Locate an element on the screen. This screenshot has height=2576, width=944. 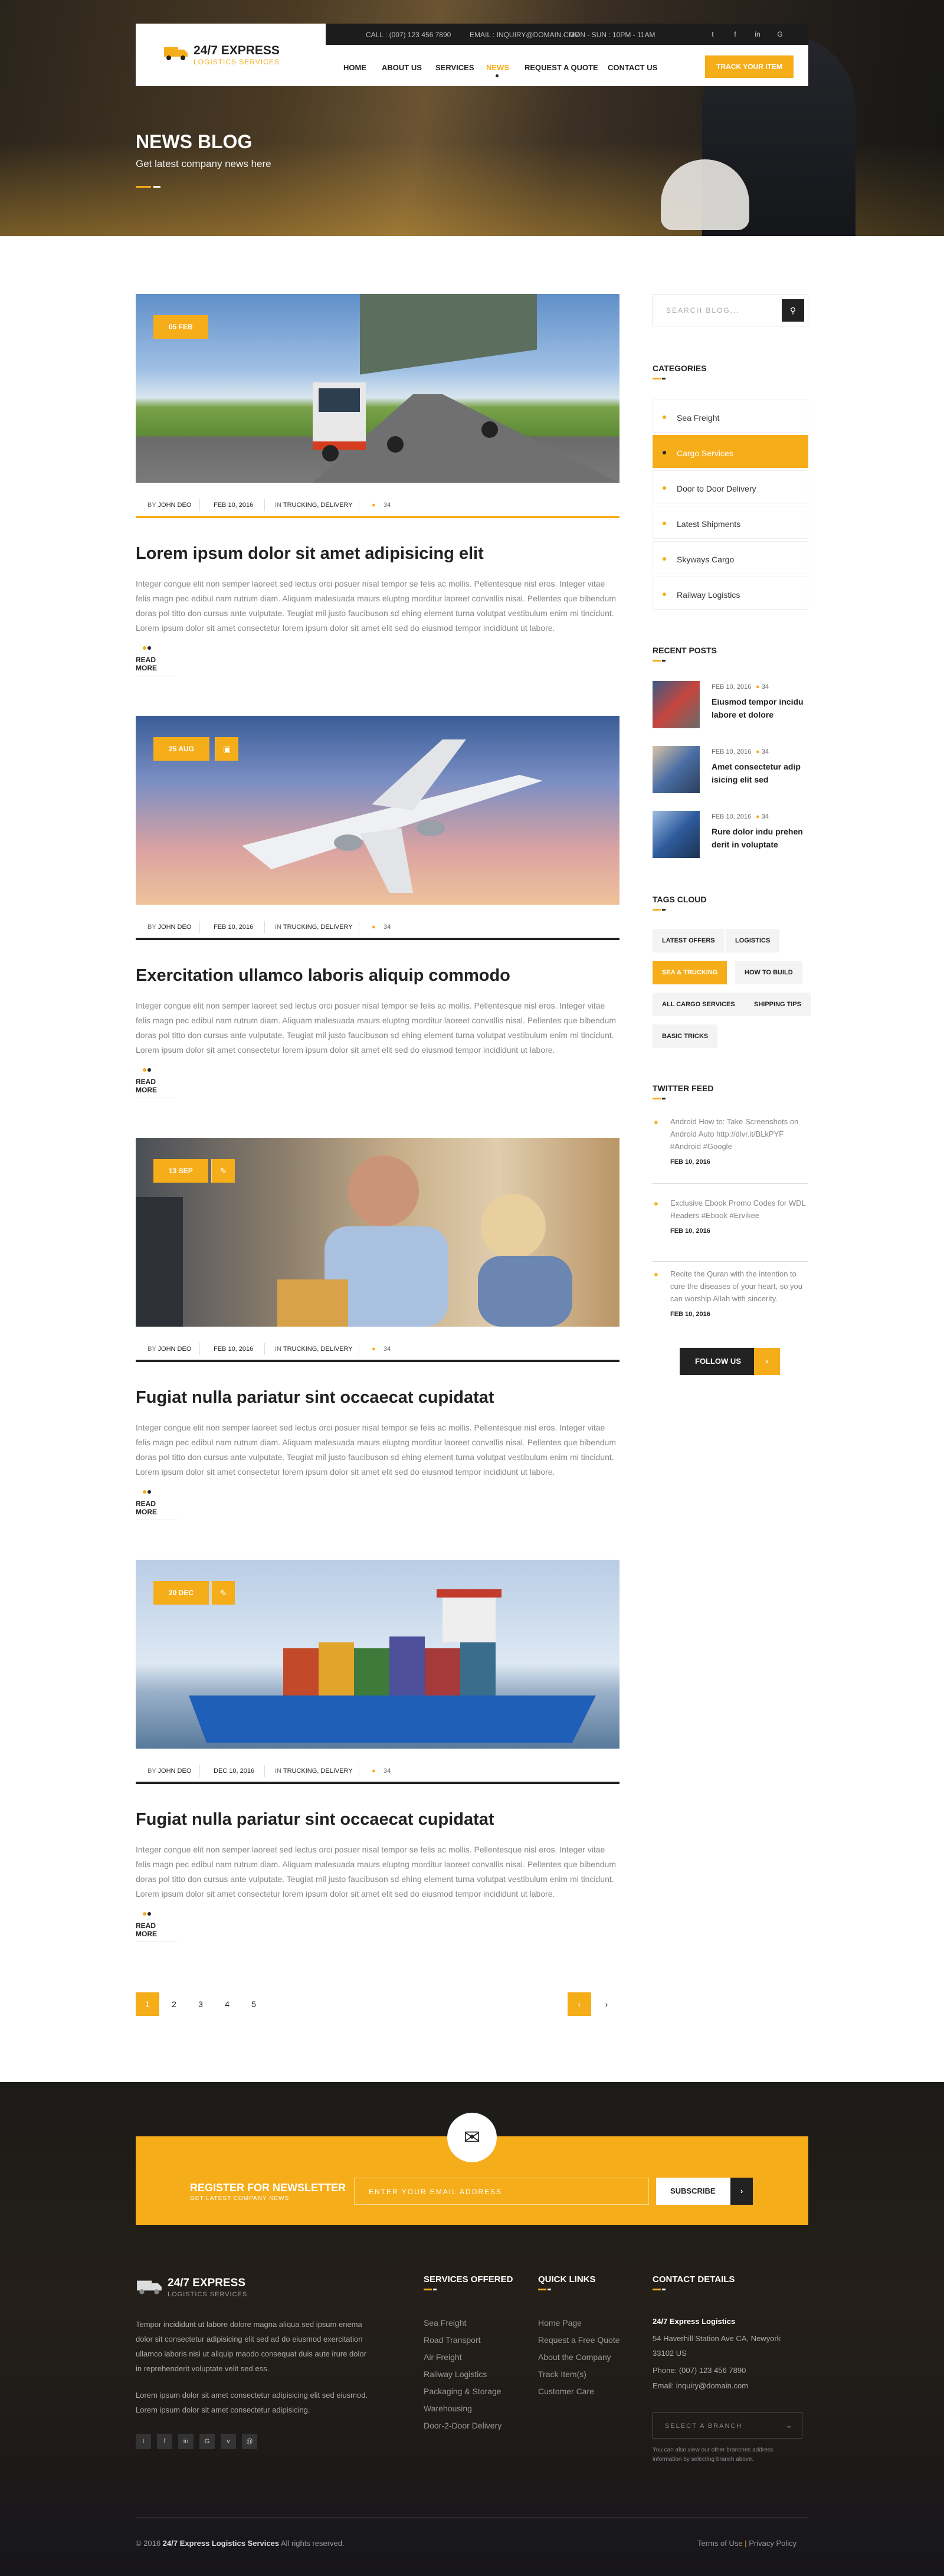
vimeo-icon: v is located at coordinates (228, 2441).